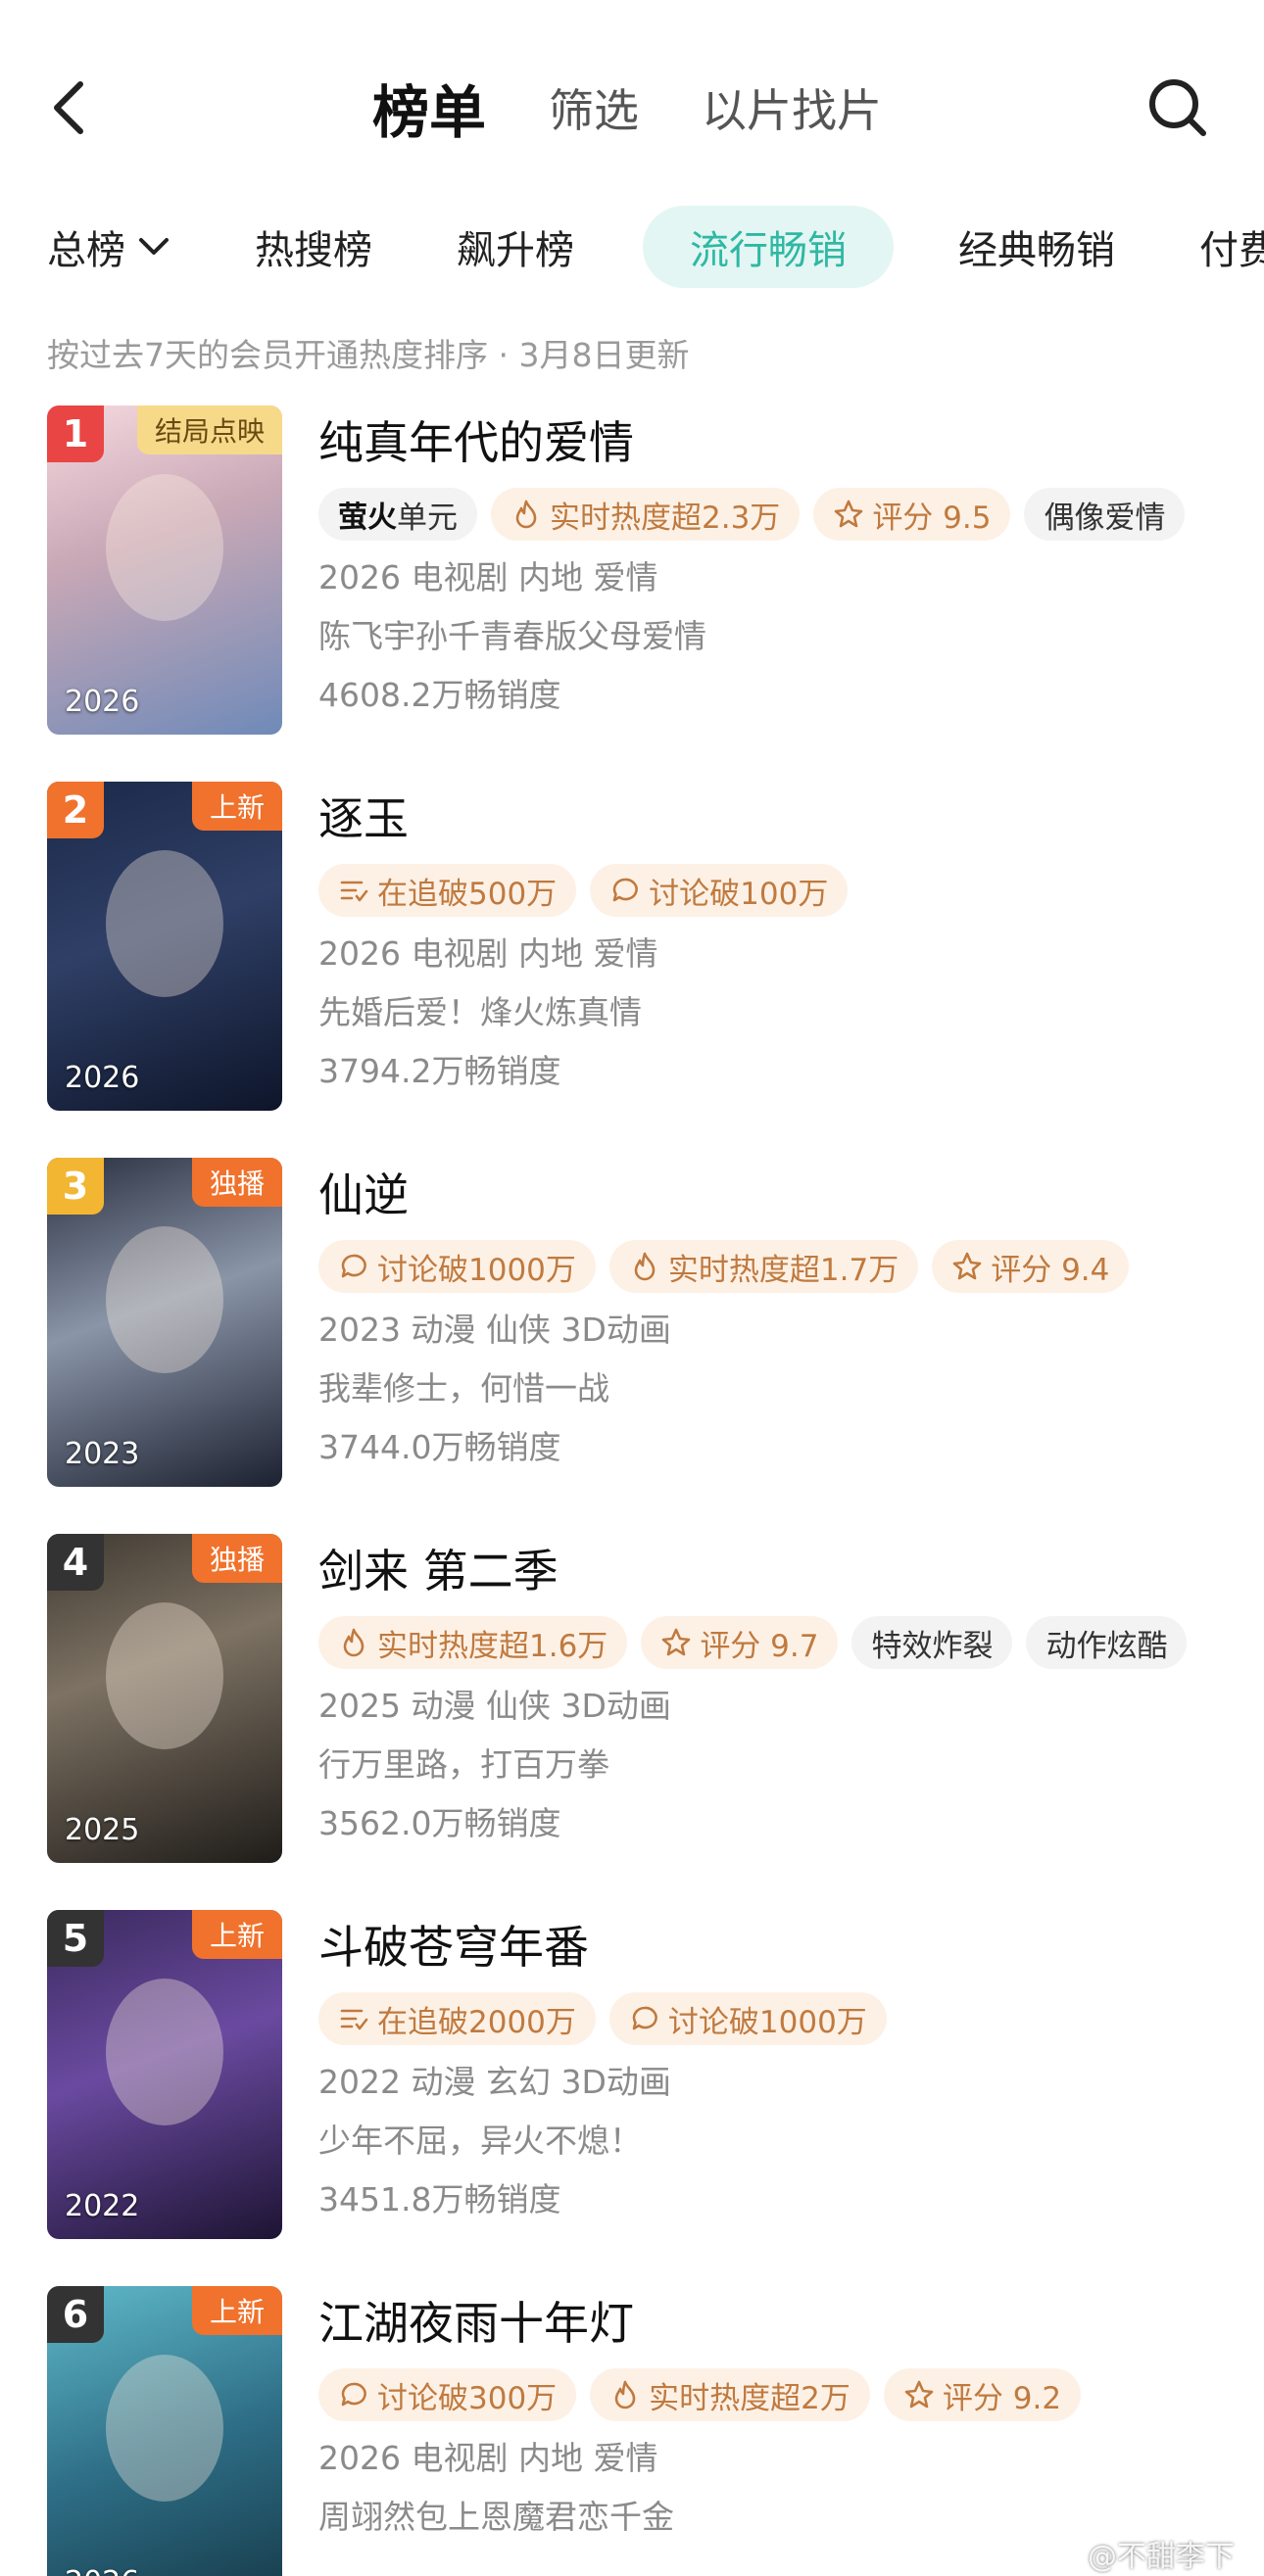 This screenshot has width=1264, height=2576. I want to click on tag: 实时热度超2万, so click(730, 2395).